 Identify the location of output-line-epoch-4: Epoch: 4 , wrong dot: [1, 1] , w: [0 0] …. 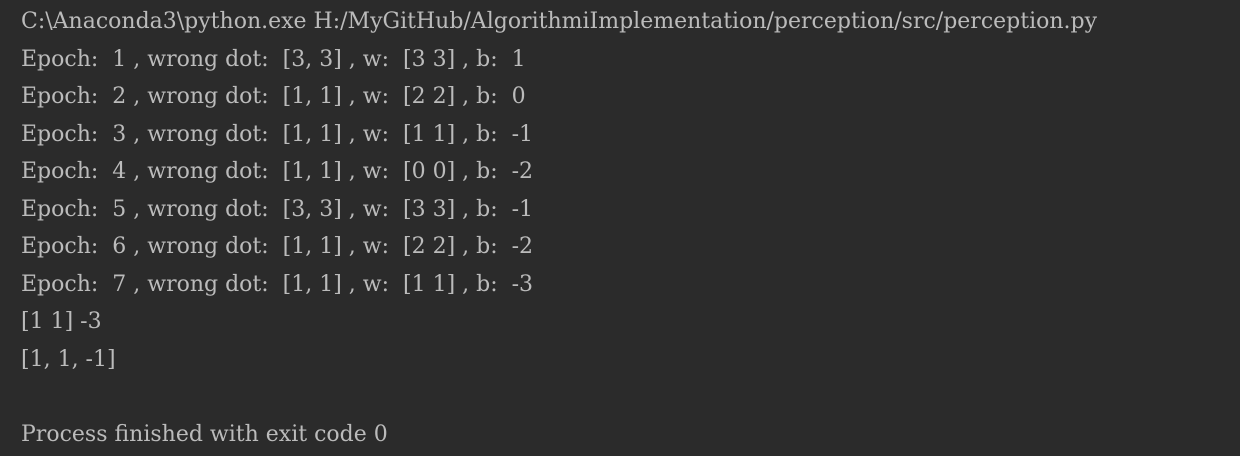
(277, 171).